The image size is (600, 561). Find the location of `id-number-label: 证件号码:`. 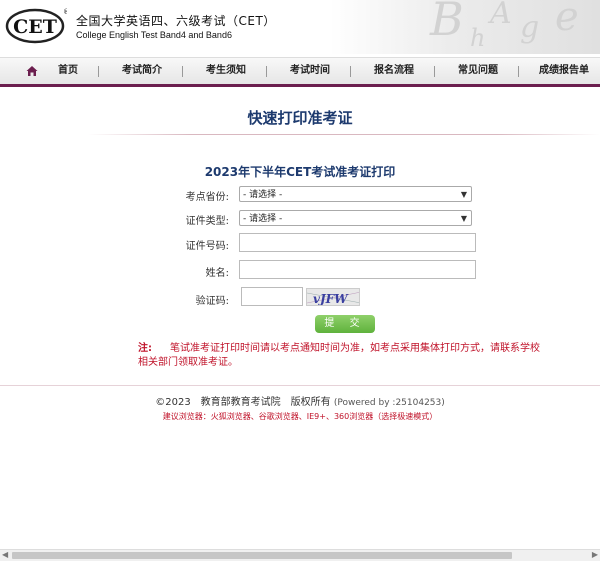

id-number-label: 证件号码: is located at coordinates (207, 246).